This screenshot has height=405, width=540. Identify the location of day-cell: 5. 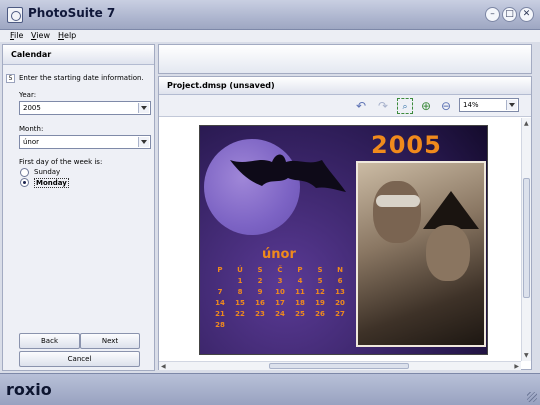
(320, 281).